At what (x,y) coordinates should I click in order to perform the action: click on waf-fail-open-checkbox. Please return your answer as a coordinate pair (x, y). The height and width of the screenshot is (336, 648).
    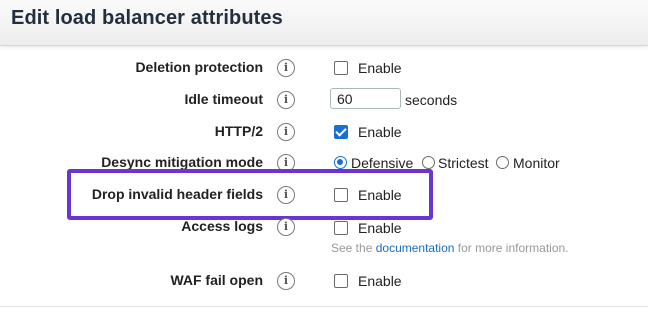
    Looking at the image, I should click on (341, 281).